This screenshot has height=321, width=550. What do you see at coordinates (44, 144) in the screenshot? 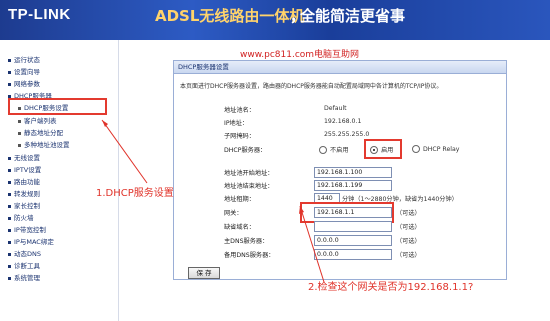
I see `sidebar-item-address-pools: 多种地址池设置` at bounding box center [44, 144].